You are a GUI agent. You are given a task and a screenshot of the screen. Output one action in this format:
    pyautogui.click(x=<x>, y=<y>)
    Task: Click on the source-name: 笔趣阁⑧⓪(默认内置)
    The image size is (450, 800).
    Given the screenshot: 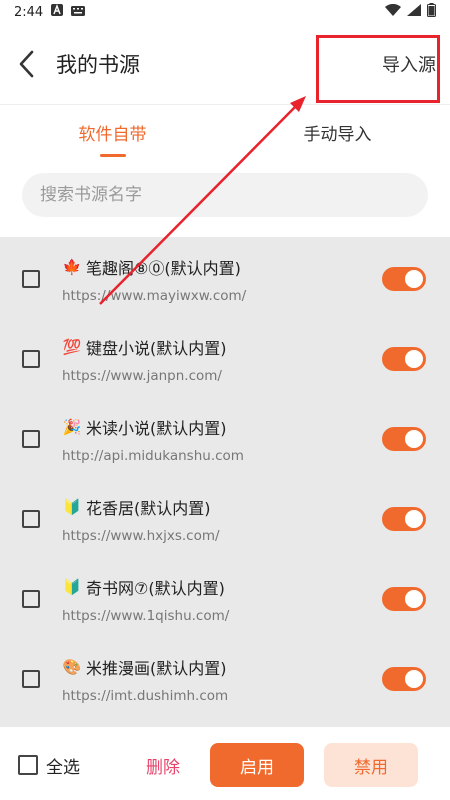 What is the action you would take?
    pyautogui.click(x=163, y=268)
    